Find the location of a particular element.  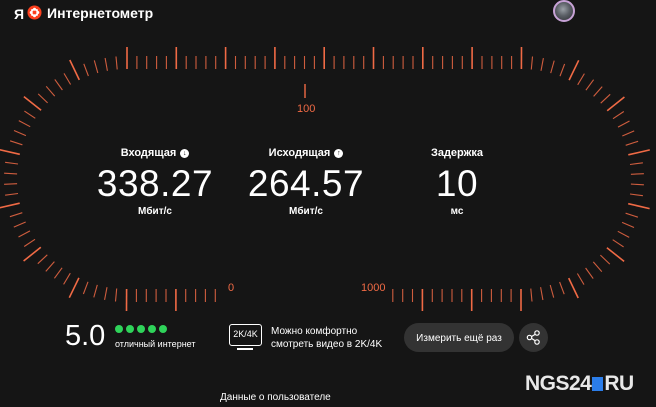

scale-mark-1000: 1000 is located at coordinates (373, 288).